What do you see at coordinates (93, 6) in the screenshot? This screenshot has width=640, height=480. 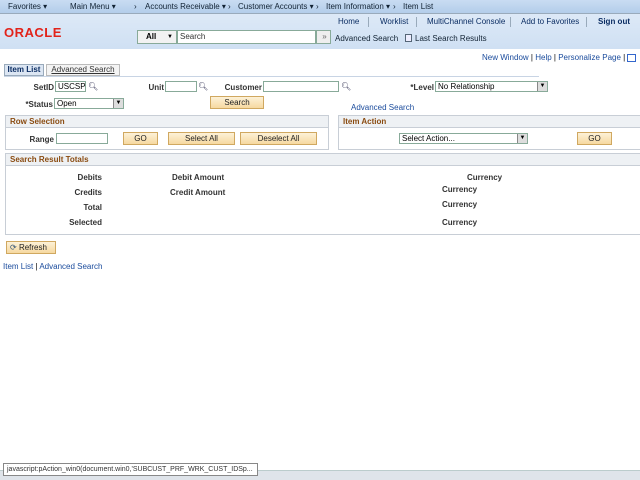 I see `main-menu: Main Menu ▾` at bounding box center [93, 6].